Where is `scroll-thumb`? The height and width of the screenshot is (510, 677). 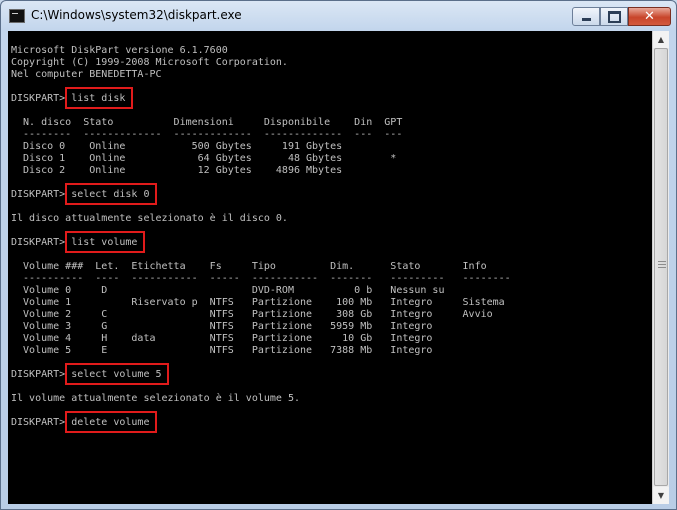
scroll-thumb is located at coordinates (661, 267).